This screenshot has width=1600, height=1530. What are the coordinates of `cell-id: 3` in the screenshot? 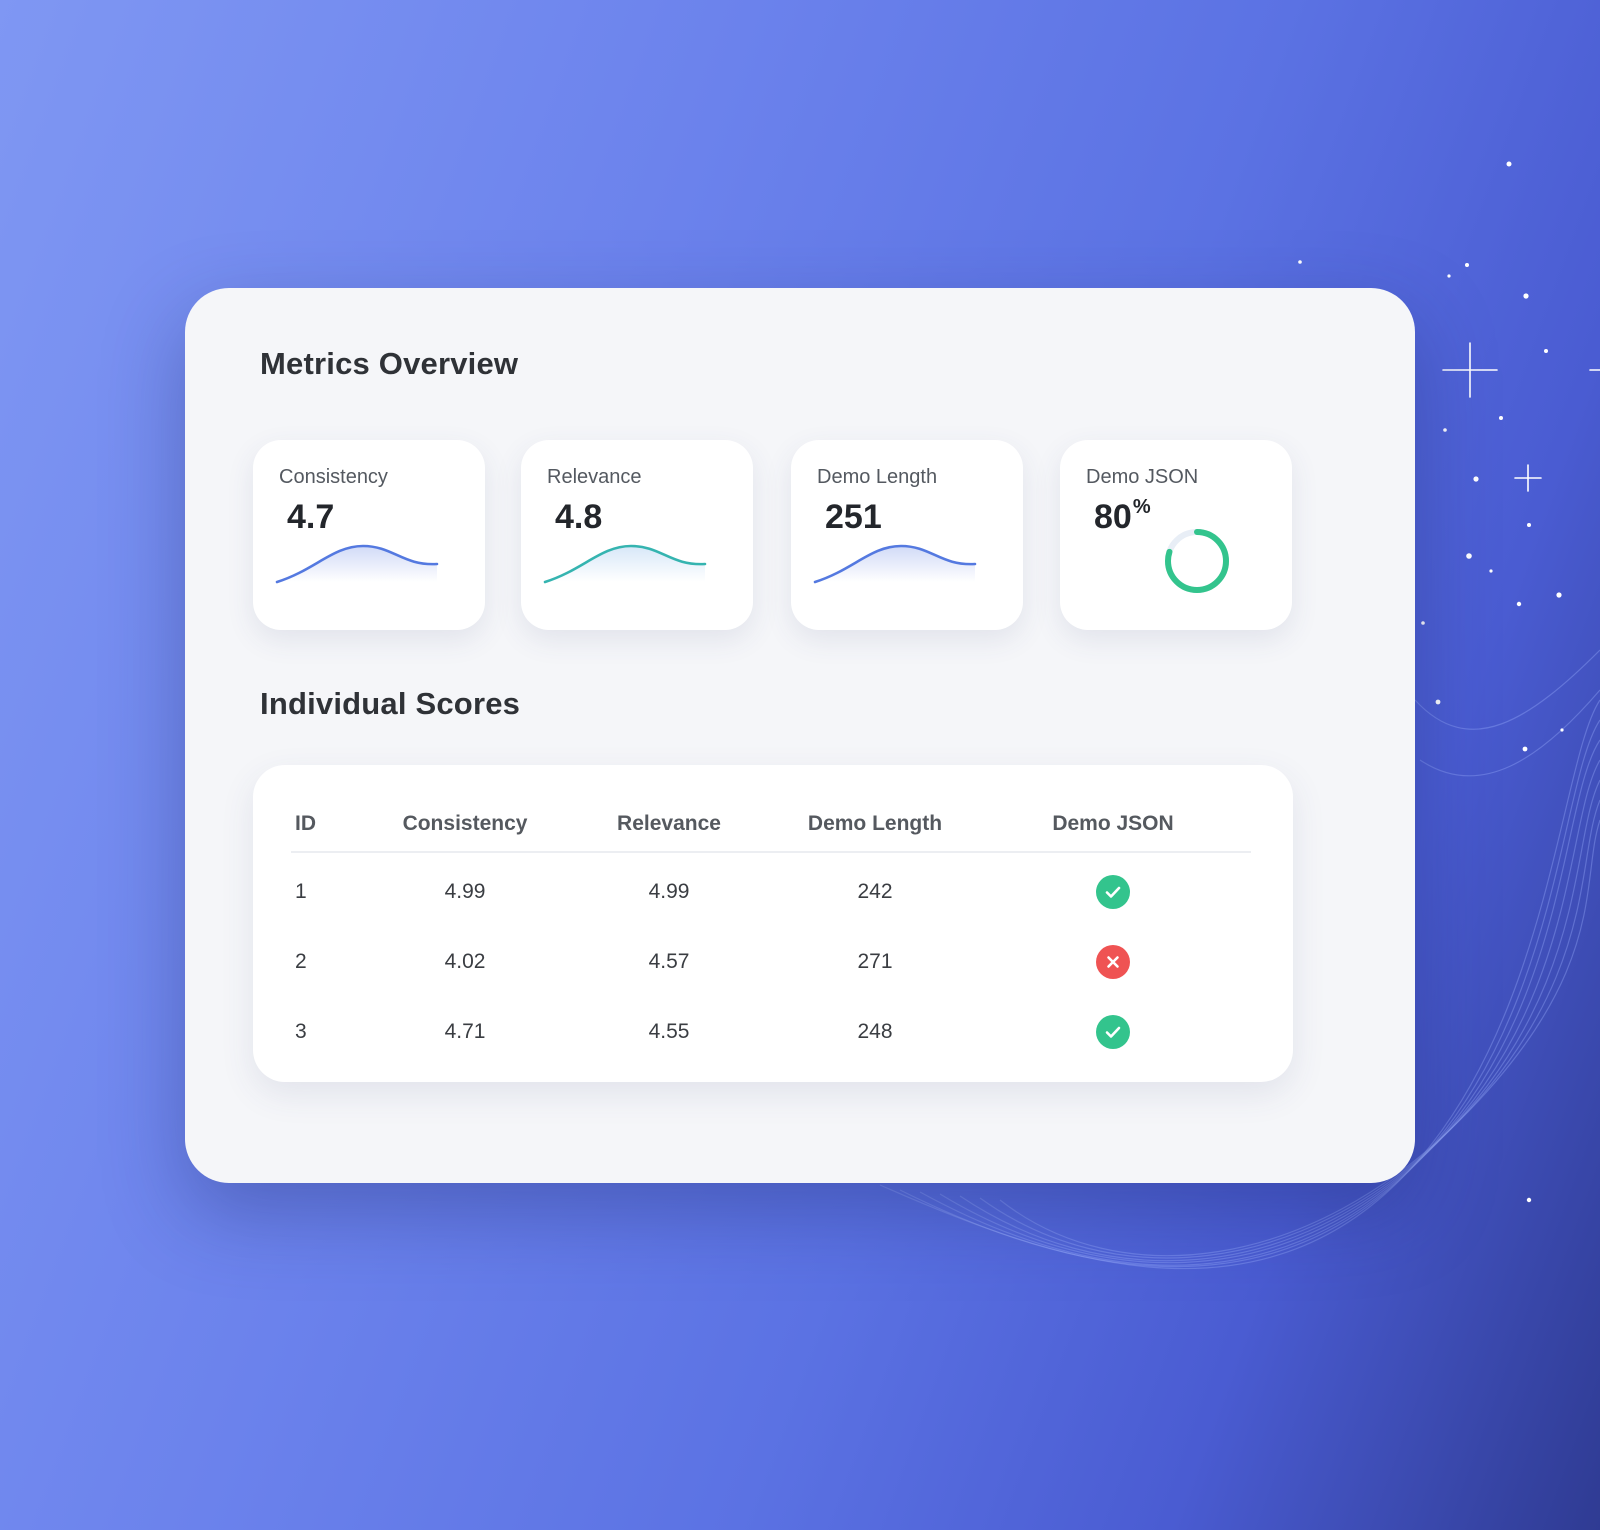 It's located at (301, 1031).